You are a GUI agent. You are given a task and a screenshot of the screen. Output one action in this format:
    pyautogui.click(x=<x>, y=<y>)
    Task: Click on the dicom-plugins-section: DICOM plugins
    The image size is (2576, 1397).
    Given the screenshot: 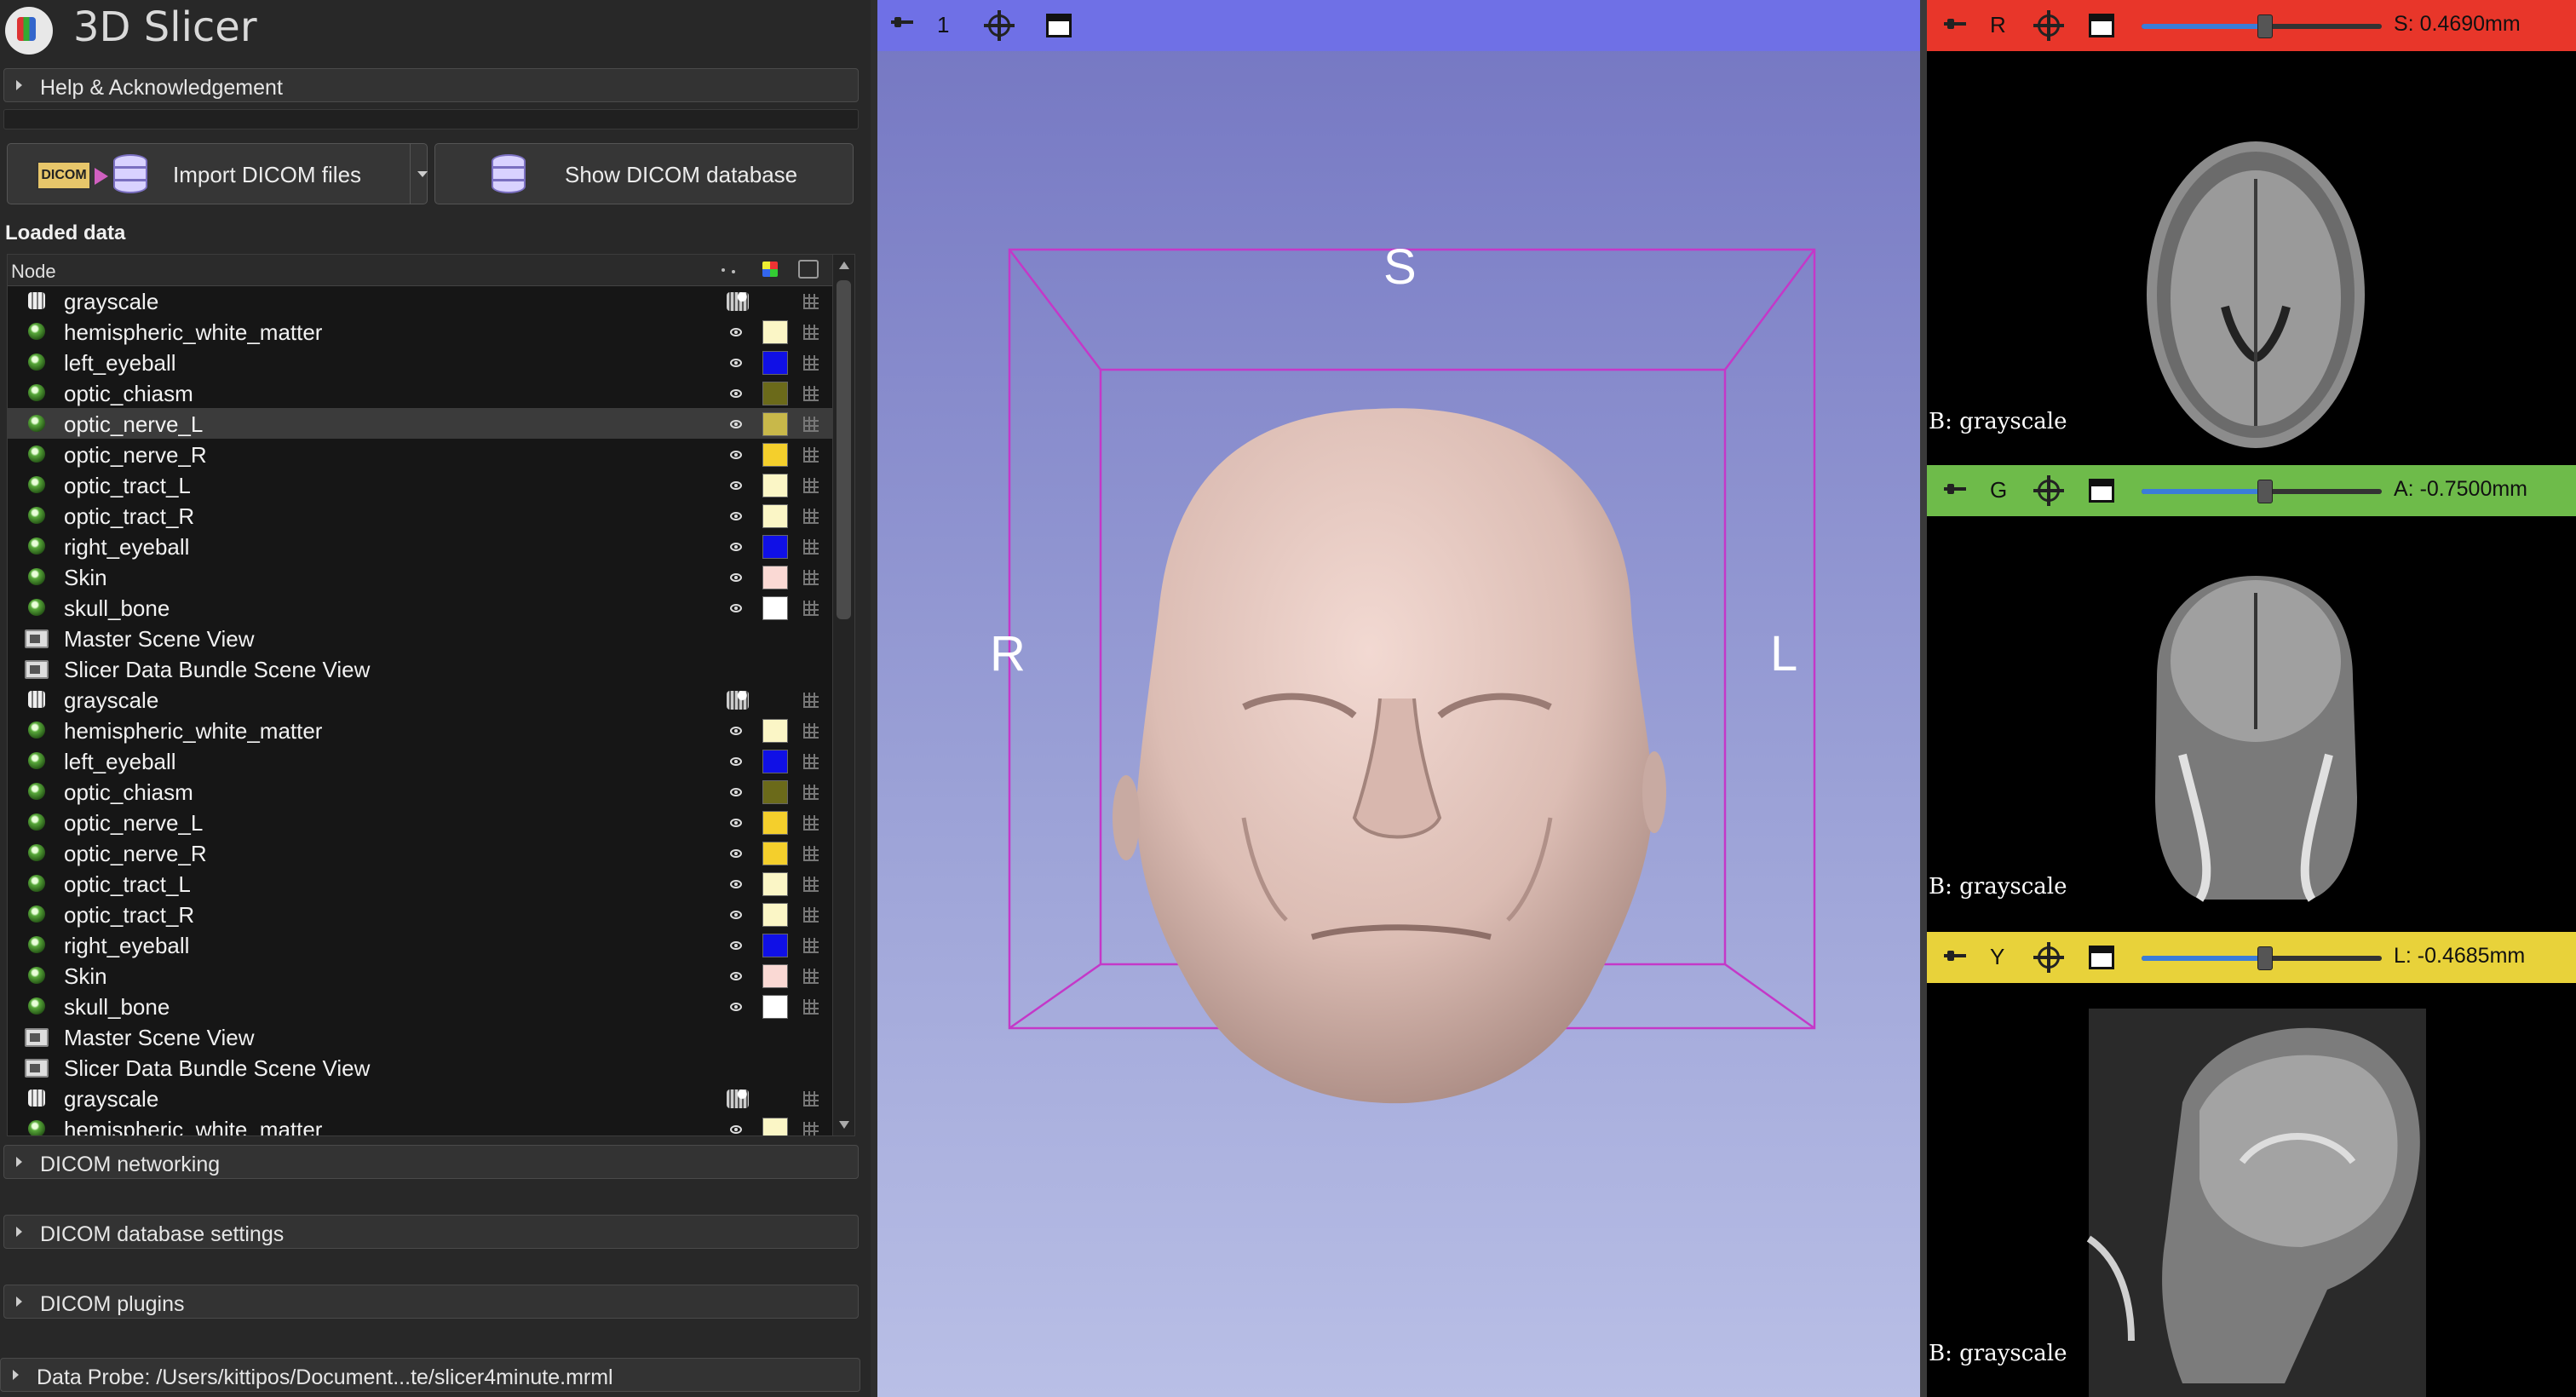 What is the action you would take?
    pyautogui.click(x=431, y=1302)
    